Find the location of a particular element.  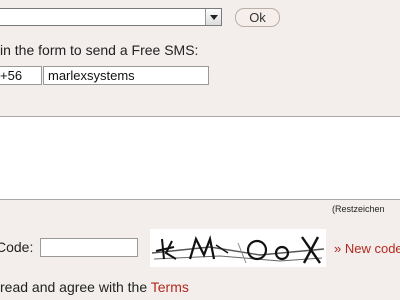

phone-number-field: marlexsystems is located at coordinates (126, 75).